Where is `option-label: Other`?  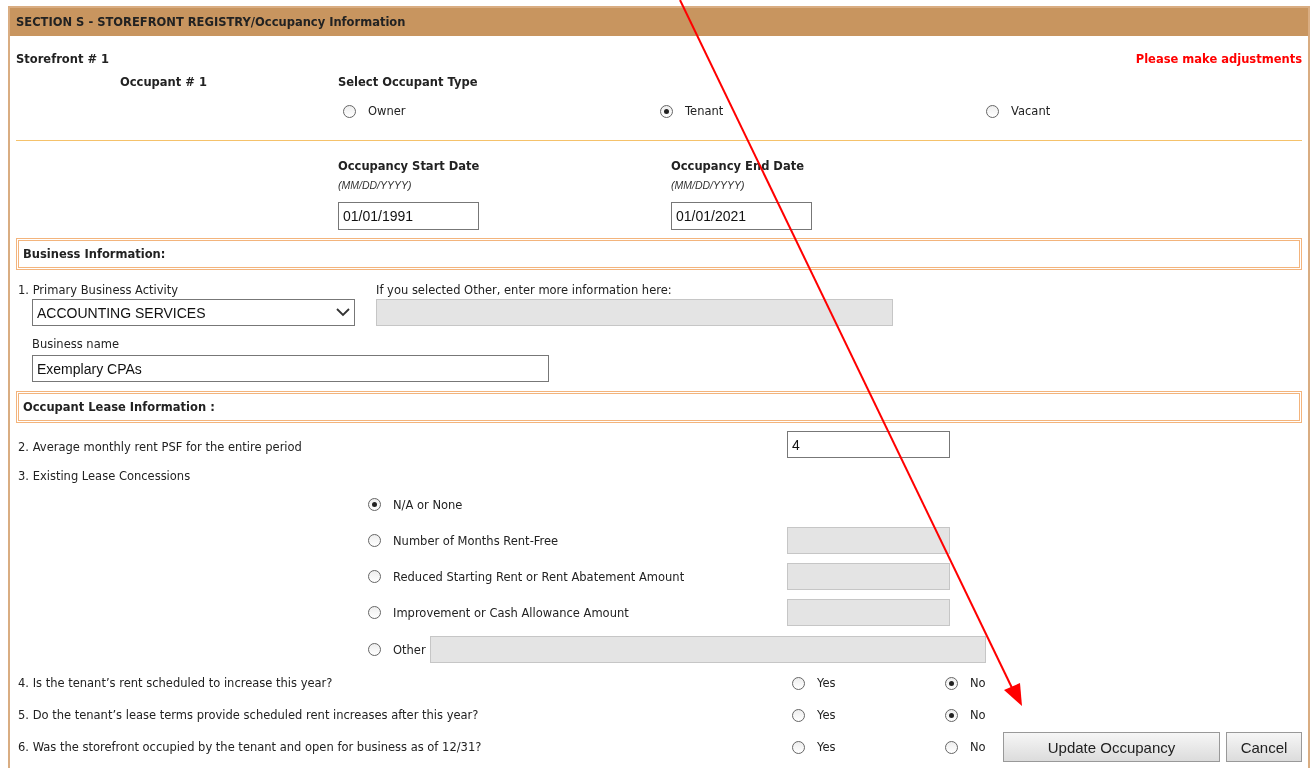
option-label: Other is located at coordinates (409, 649).